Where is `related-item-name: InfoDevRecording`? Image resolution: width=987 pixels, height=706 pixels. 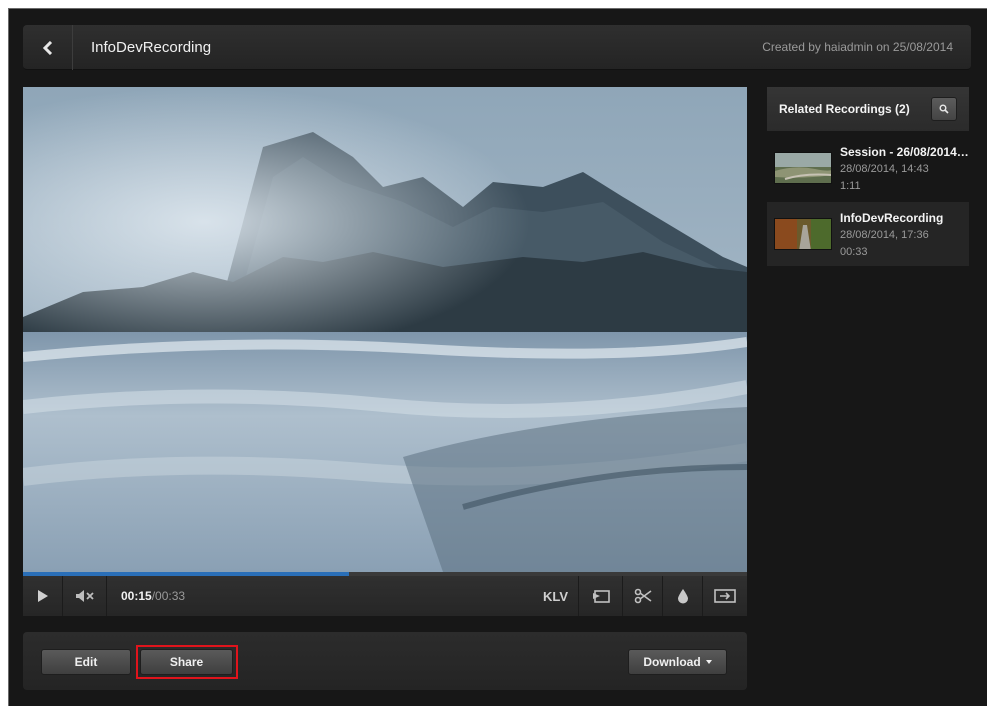 related-item-name: InfoDevRecording is located at coordinates (892, 218).